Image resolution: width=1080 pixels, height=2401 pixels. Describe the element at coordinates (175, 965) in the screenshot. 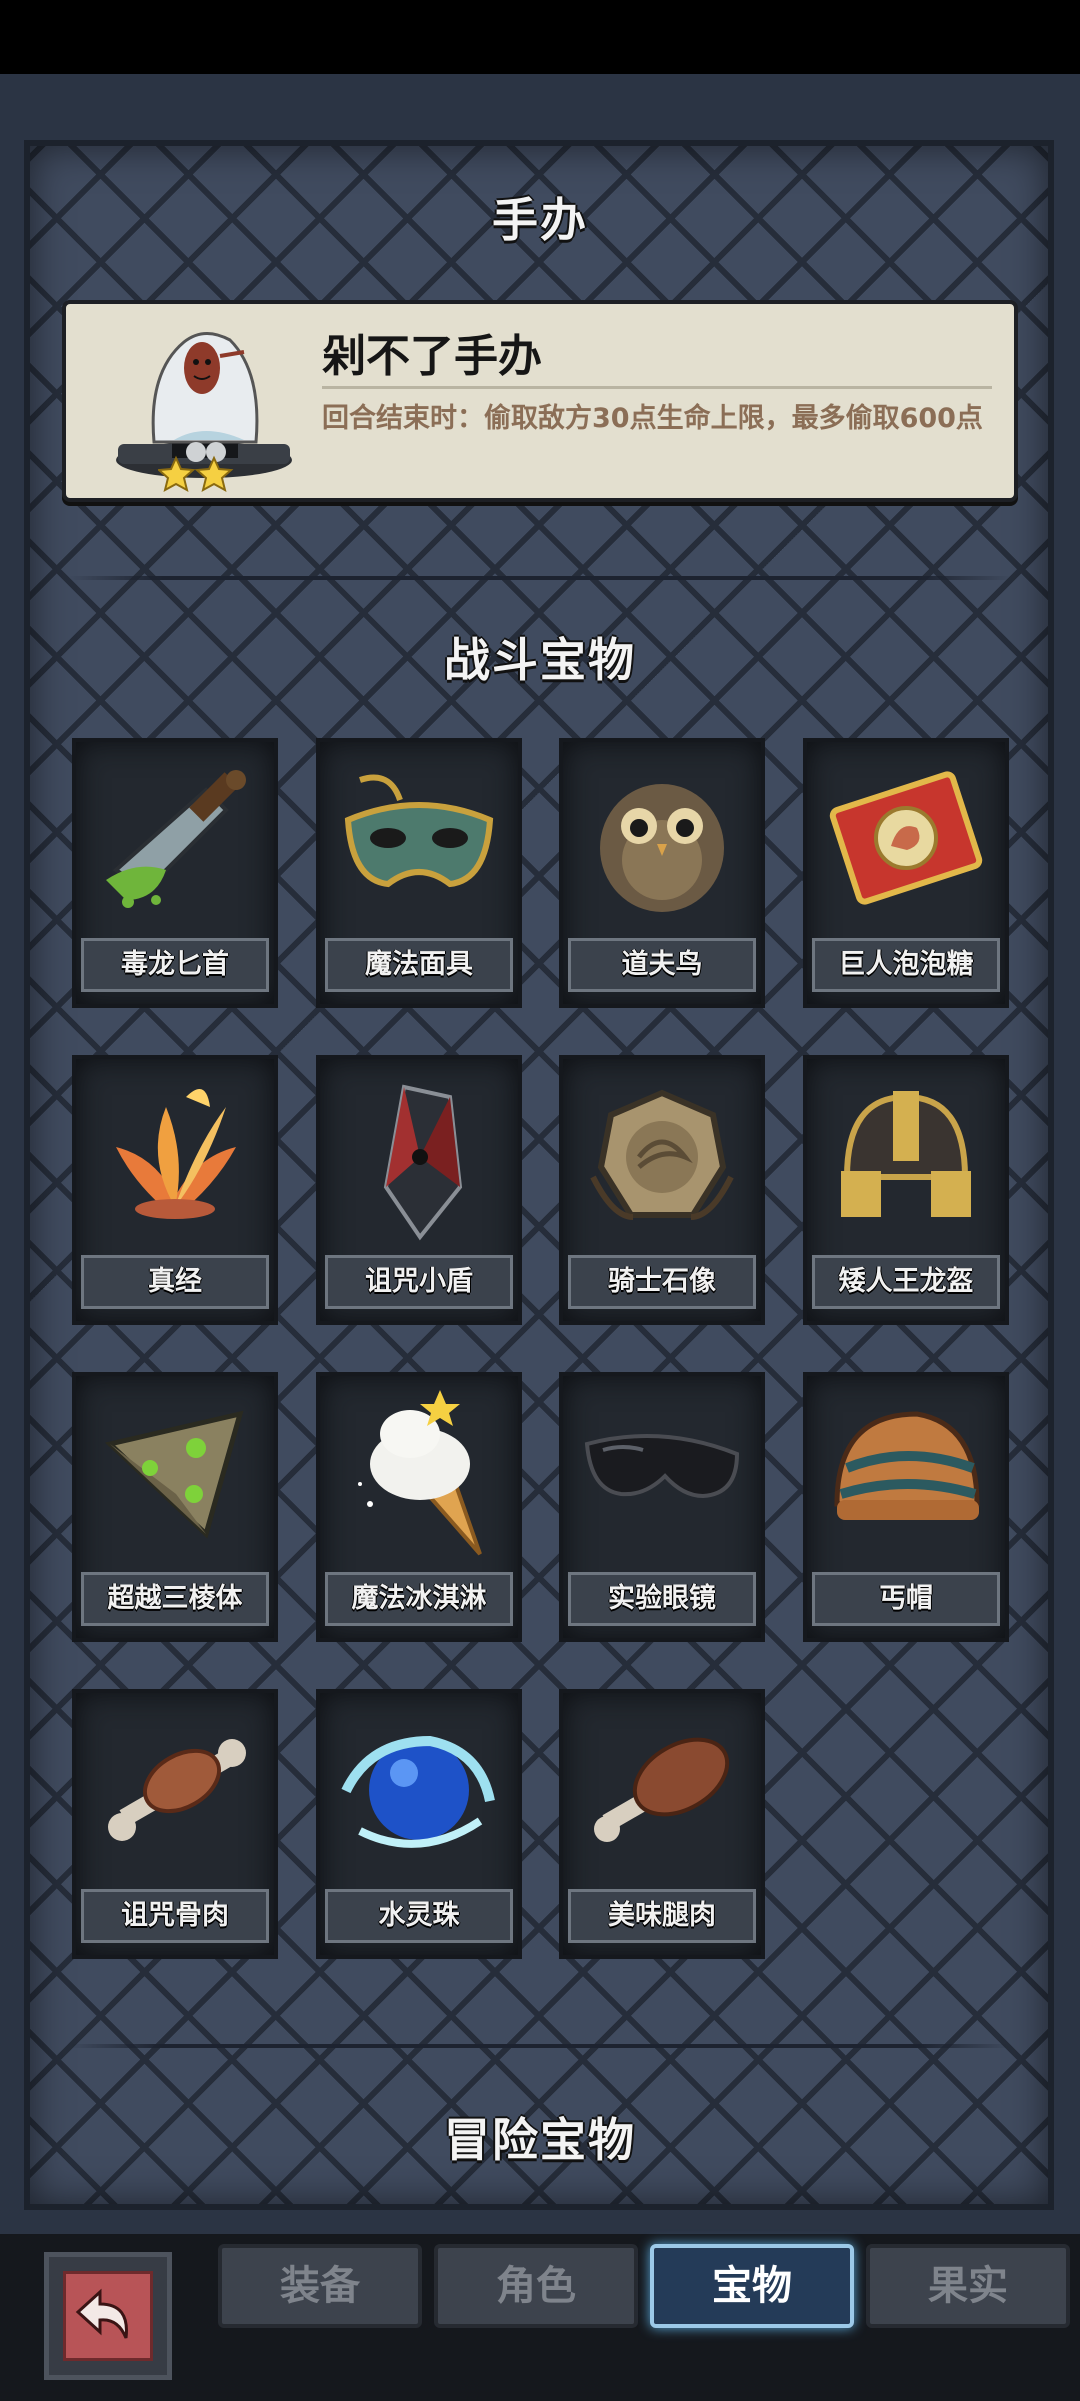

I see `treasure-label: 毒龙匕首` at that location.